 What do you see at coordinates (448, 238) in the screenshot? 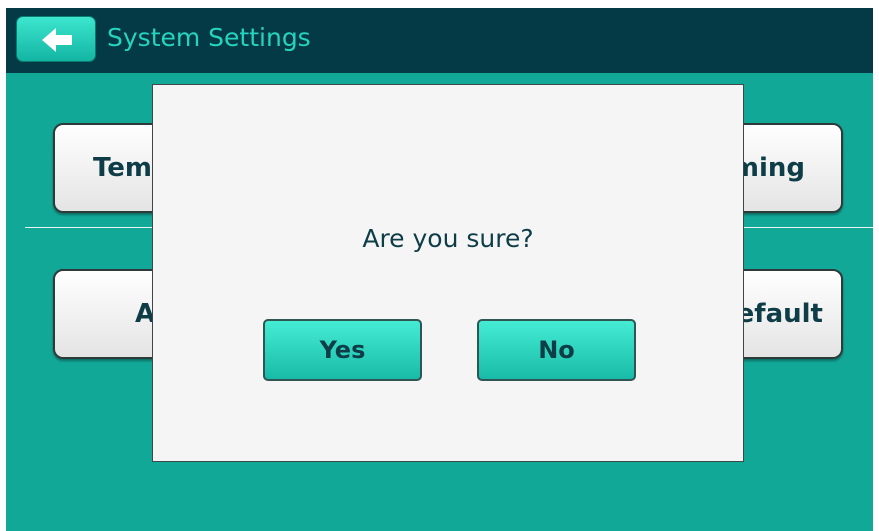
I see `dialog-message: Are you sure?` at bounding box center [448, 238].